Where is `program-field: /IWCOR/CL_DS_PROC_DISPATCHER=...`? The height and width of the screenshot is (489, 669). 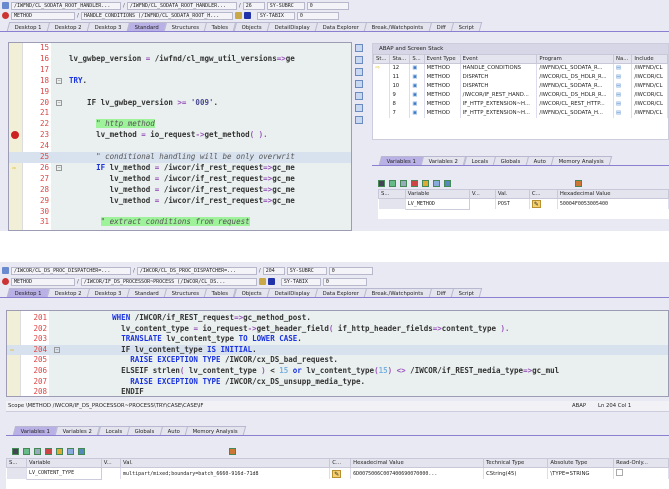
program-field: /IWCOR/CL_DS_PROC_DISPATCHER=... is located at coordinates (71, 270).